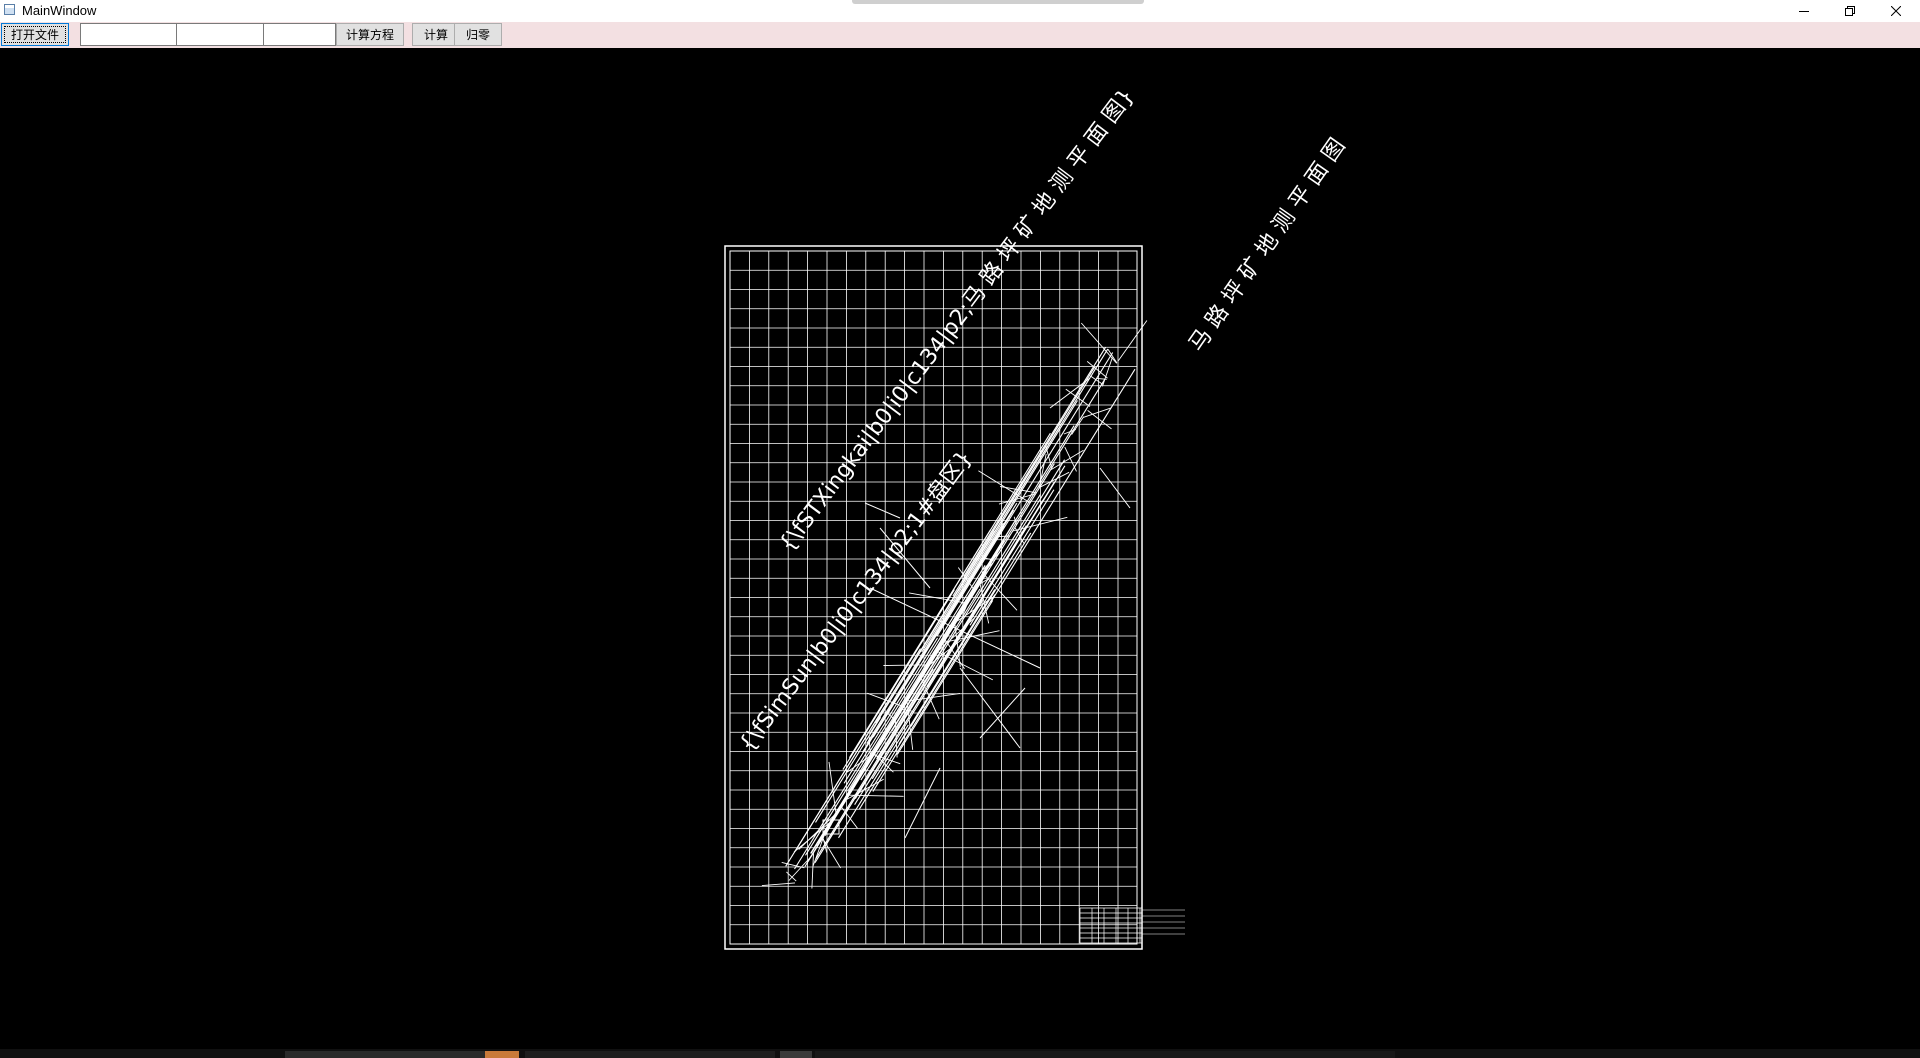  What do you see at coordinates (1132, 925) in the screenshot?
I see `title-block` at bounding box center [1132, 925].